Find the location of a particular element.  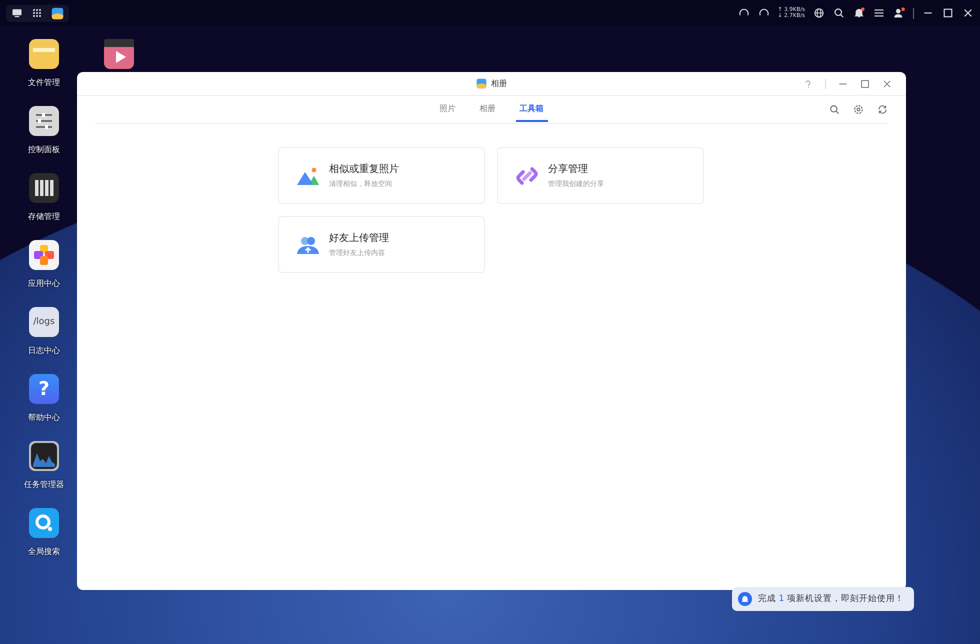

desktop-icon-label: 控制面板 is located at coordinates (44, 149).